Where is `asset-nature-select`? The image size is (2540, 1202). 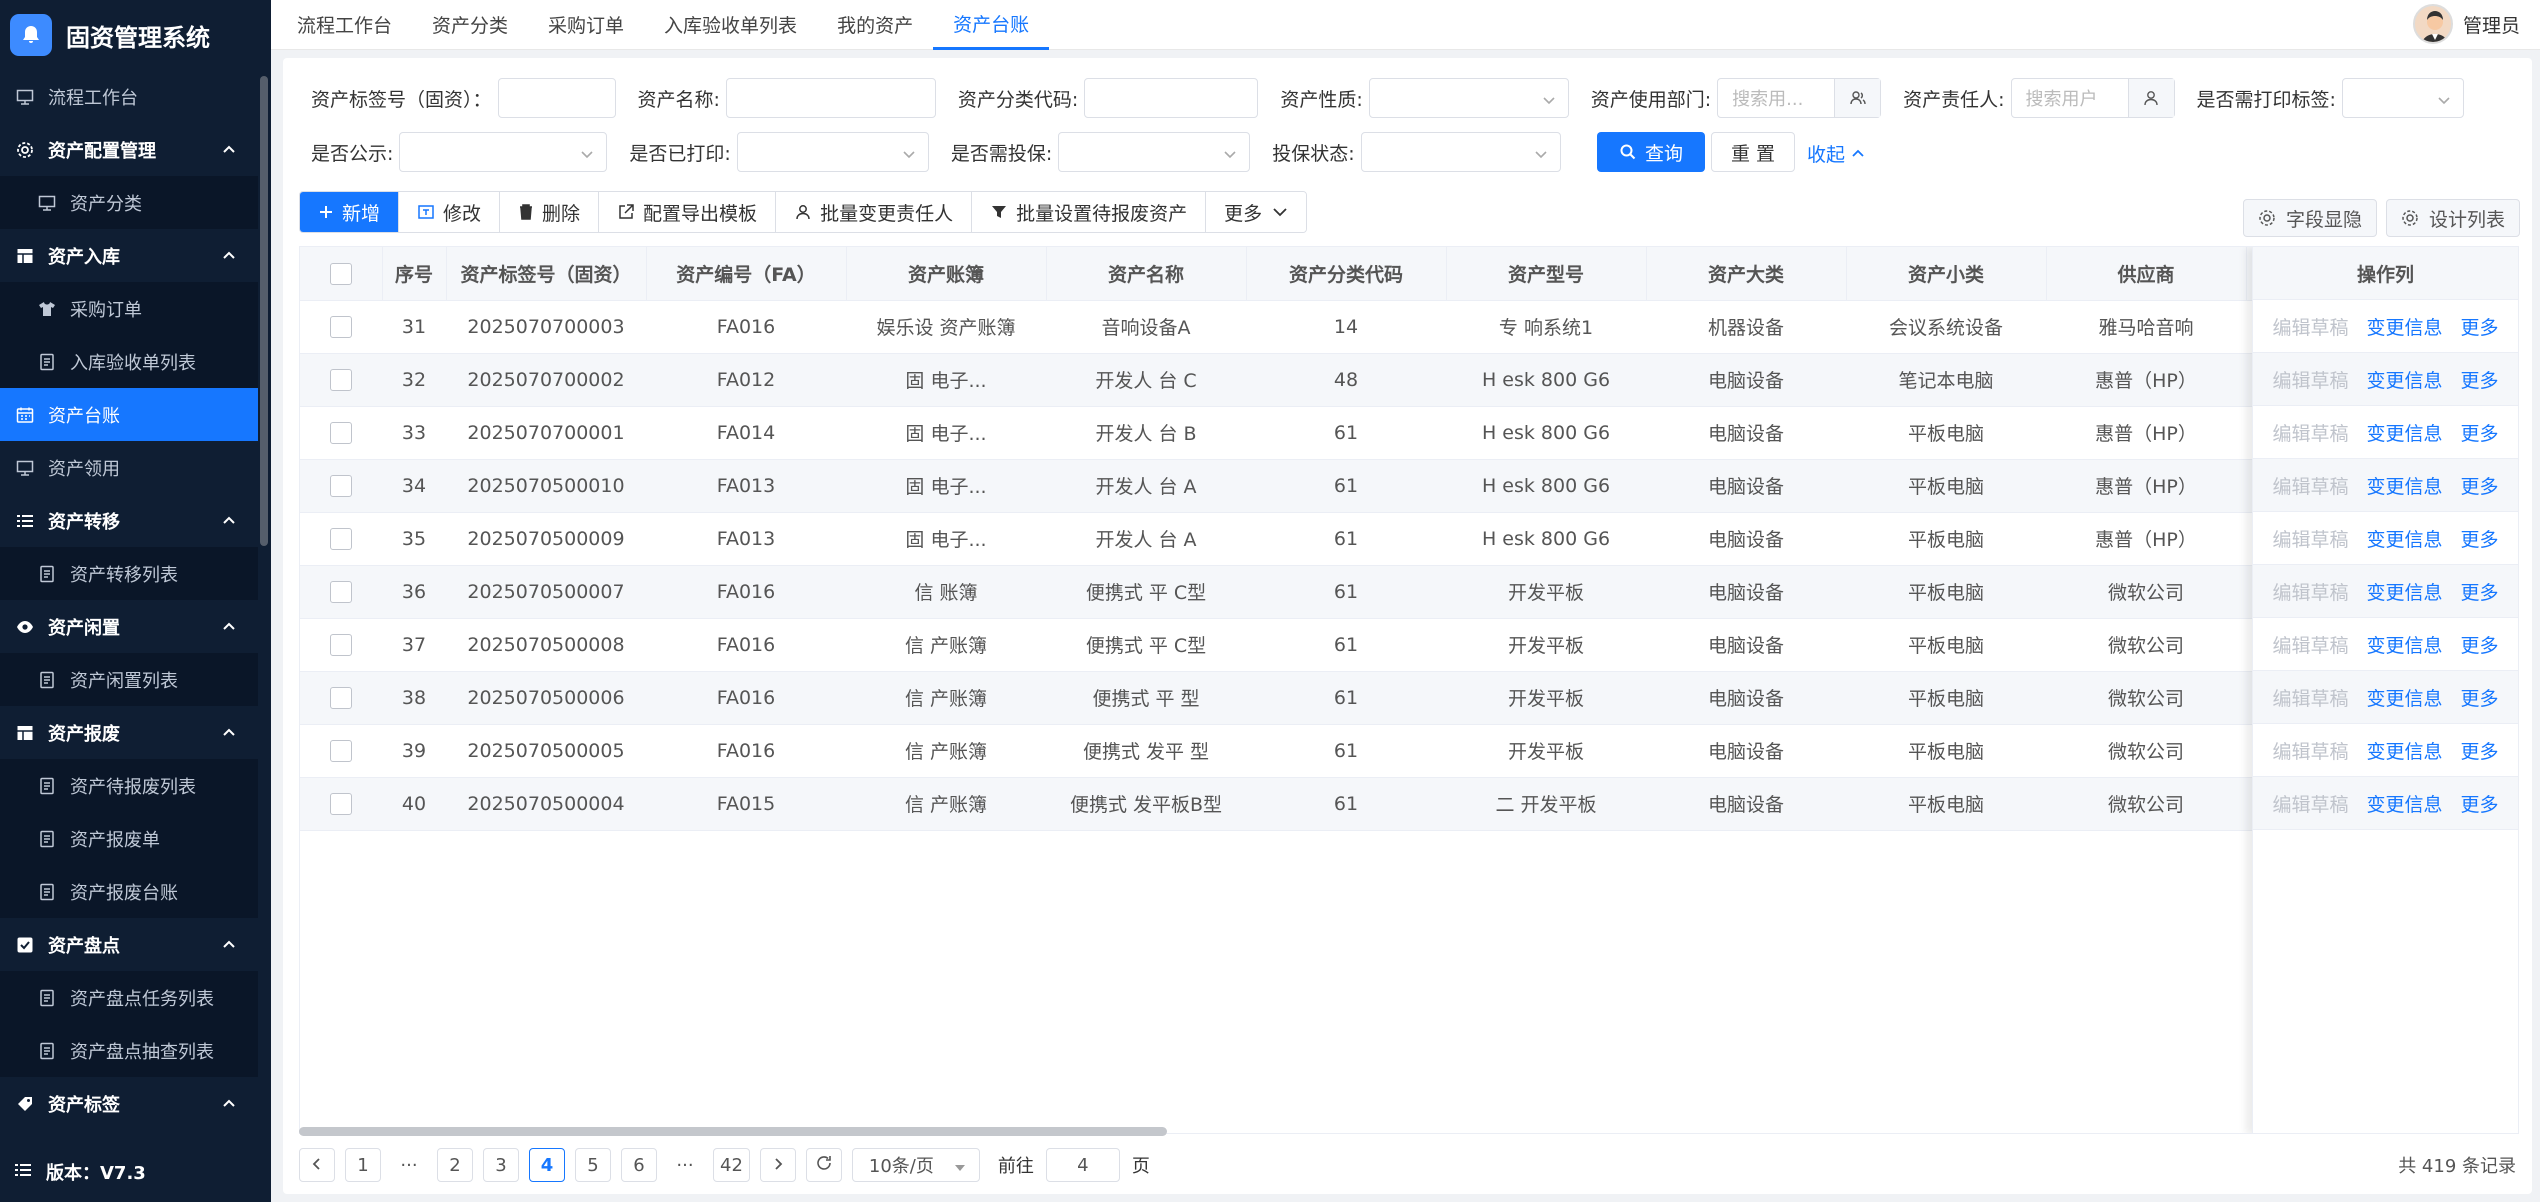 asset-nature-select is located at coordinates (1468, 98).